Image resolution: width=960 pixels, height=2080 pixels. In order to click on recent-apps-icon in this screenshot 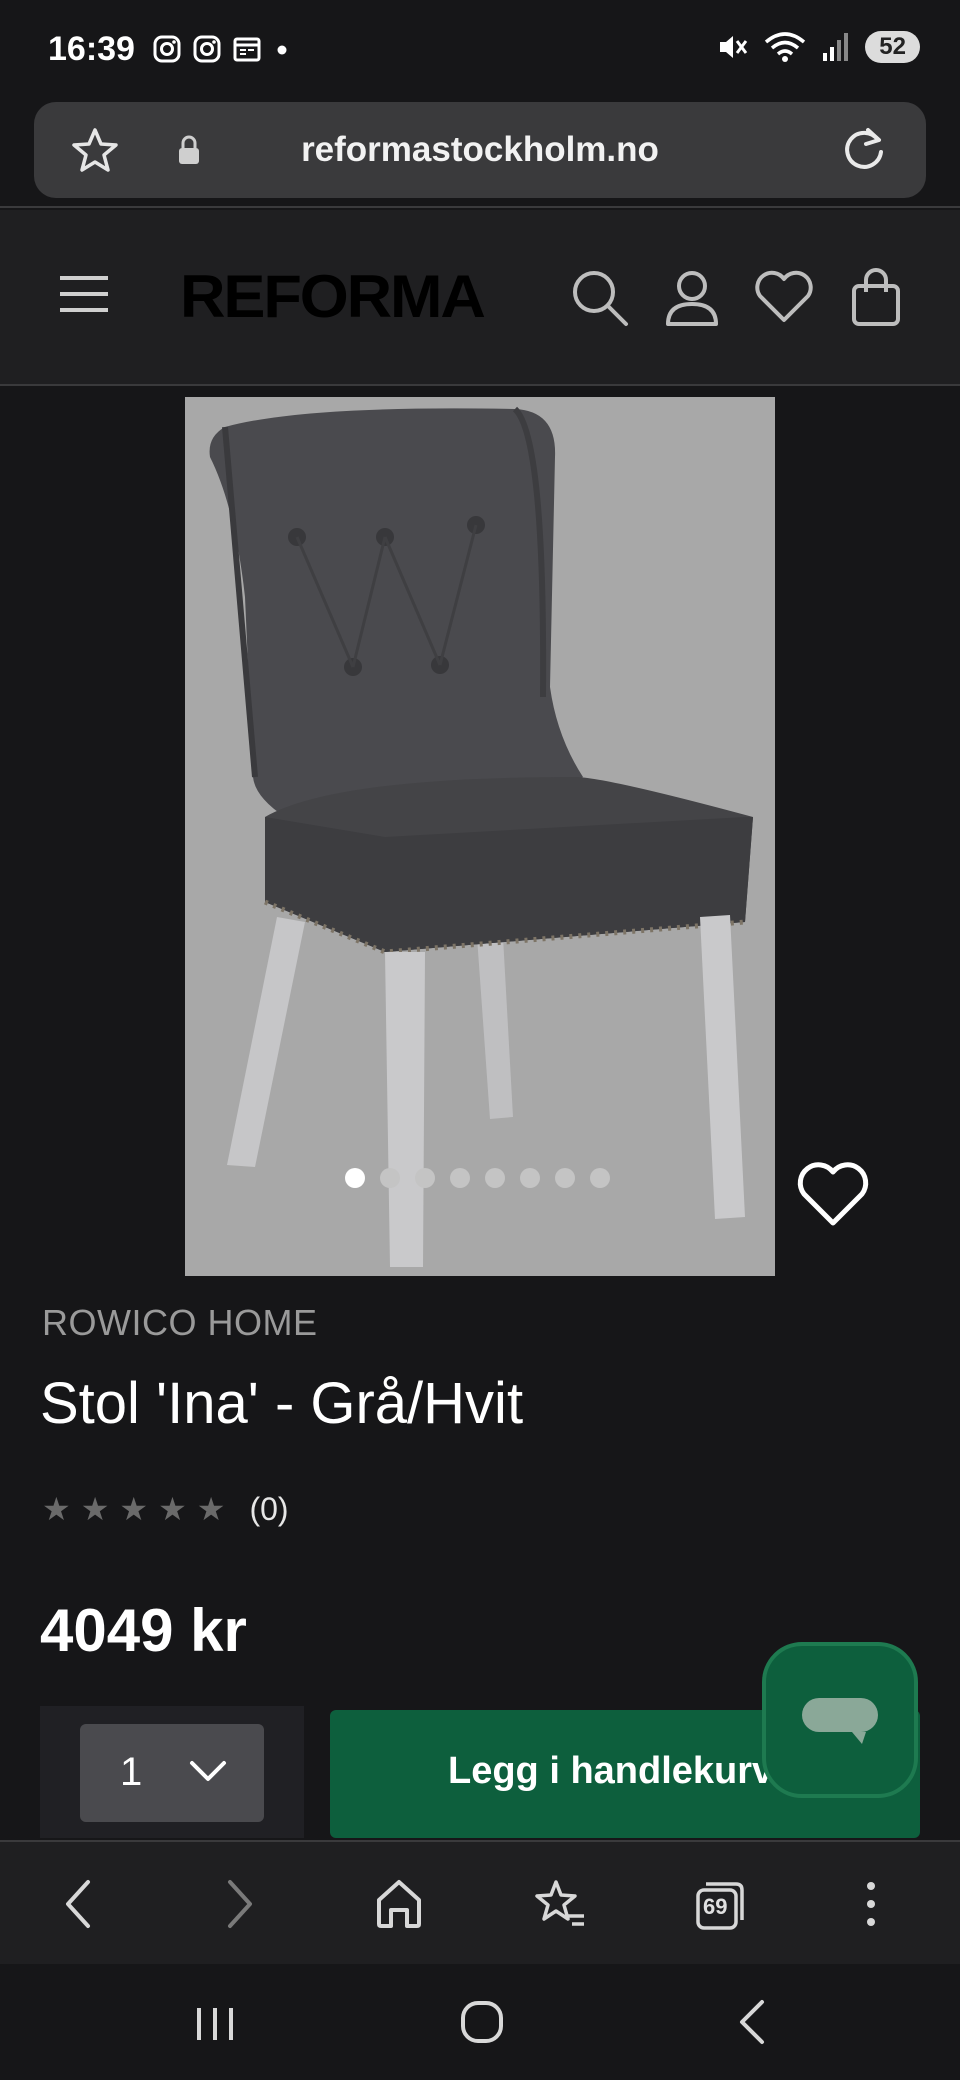, I will do `click(215, 2024)`.